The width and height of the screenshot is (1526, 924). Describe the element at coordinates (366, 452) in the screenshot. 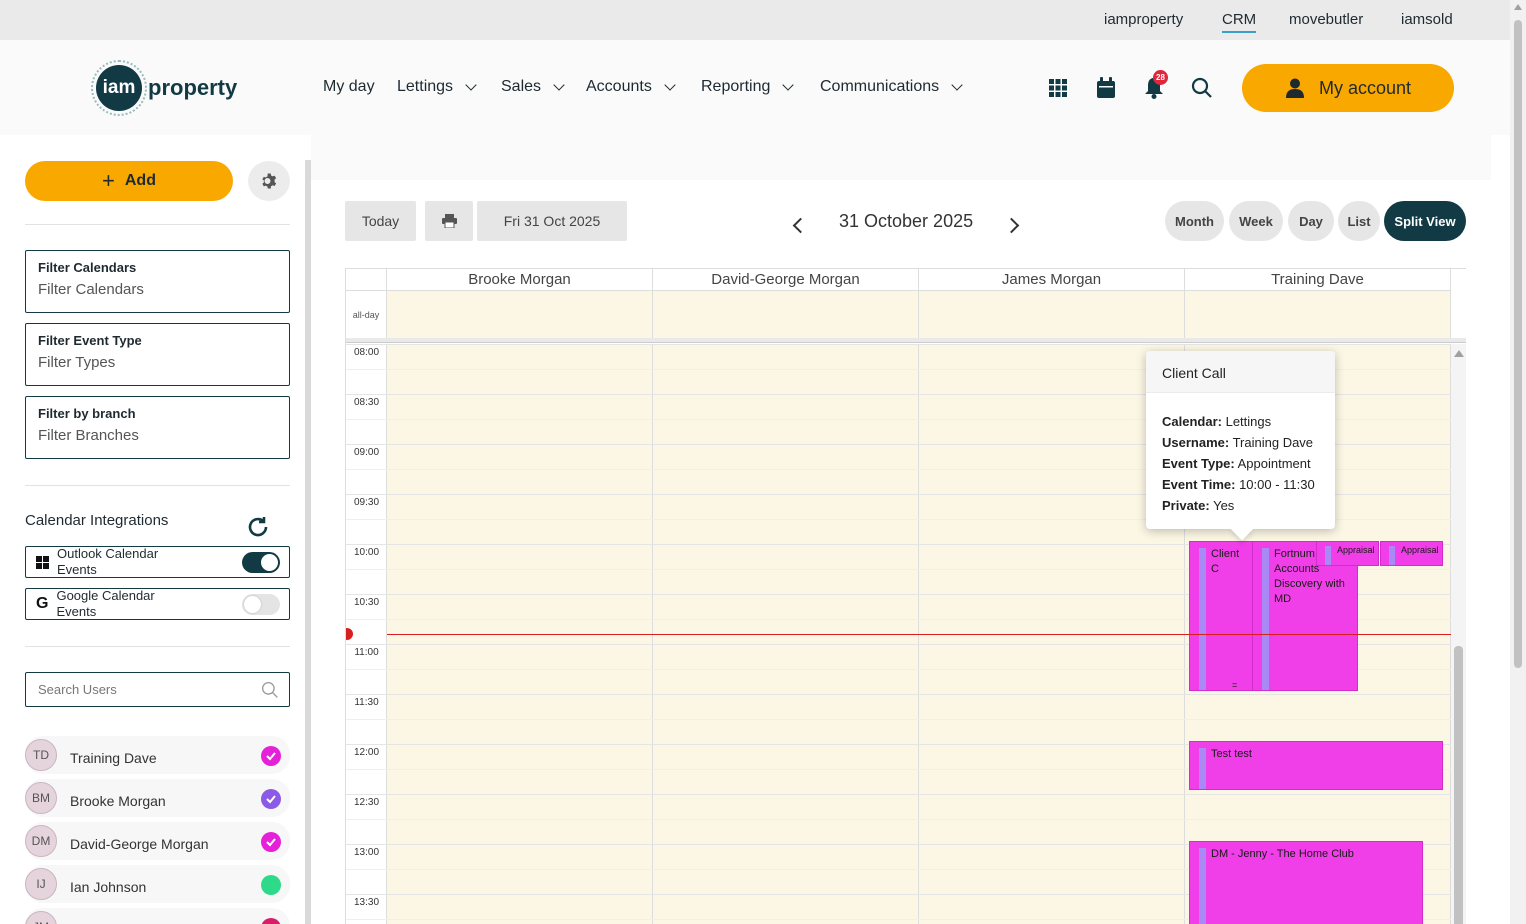

I see `time-label: 09:00` at that location.